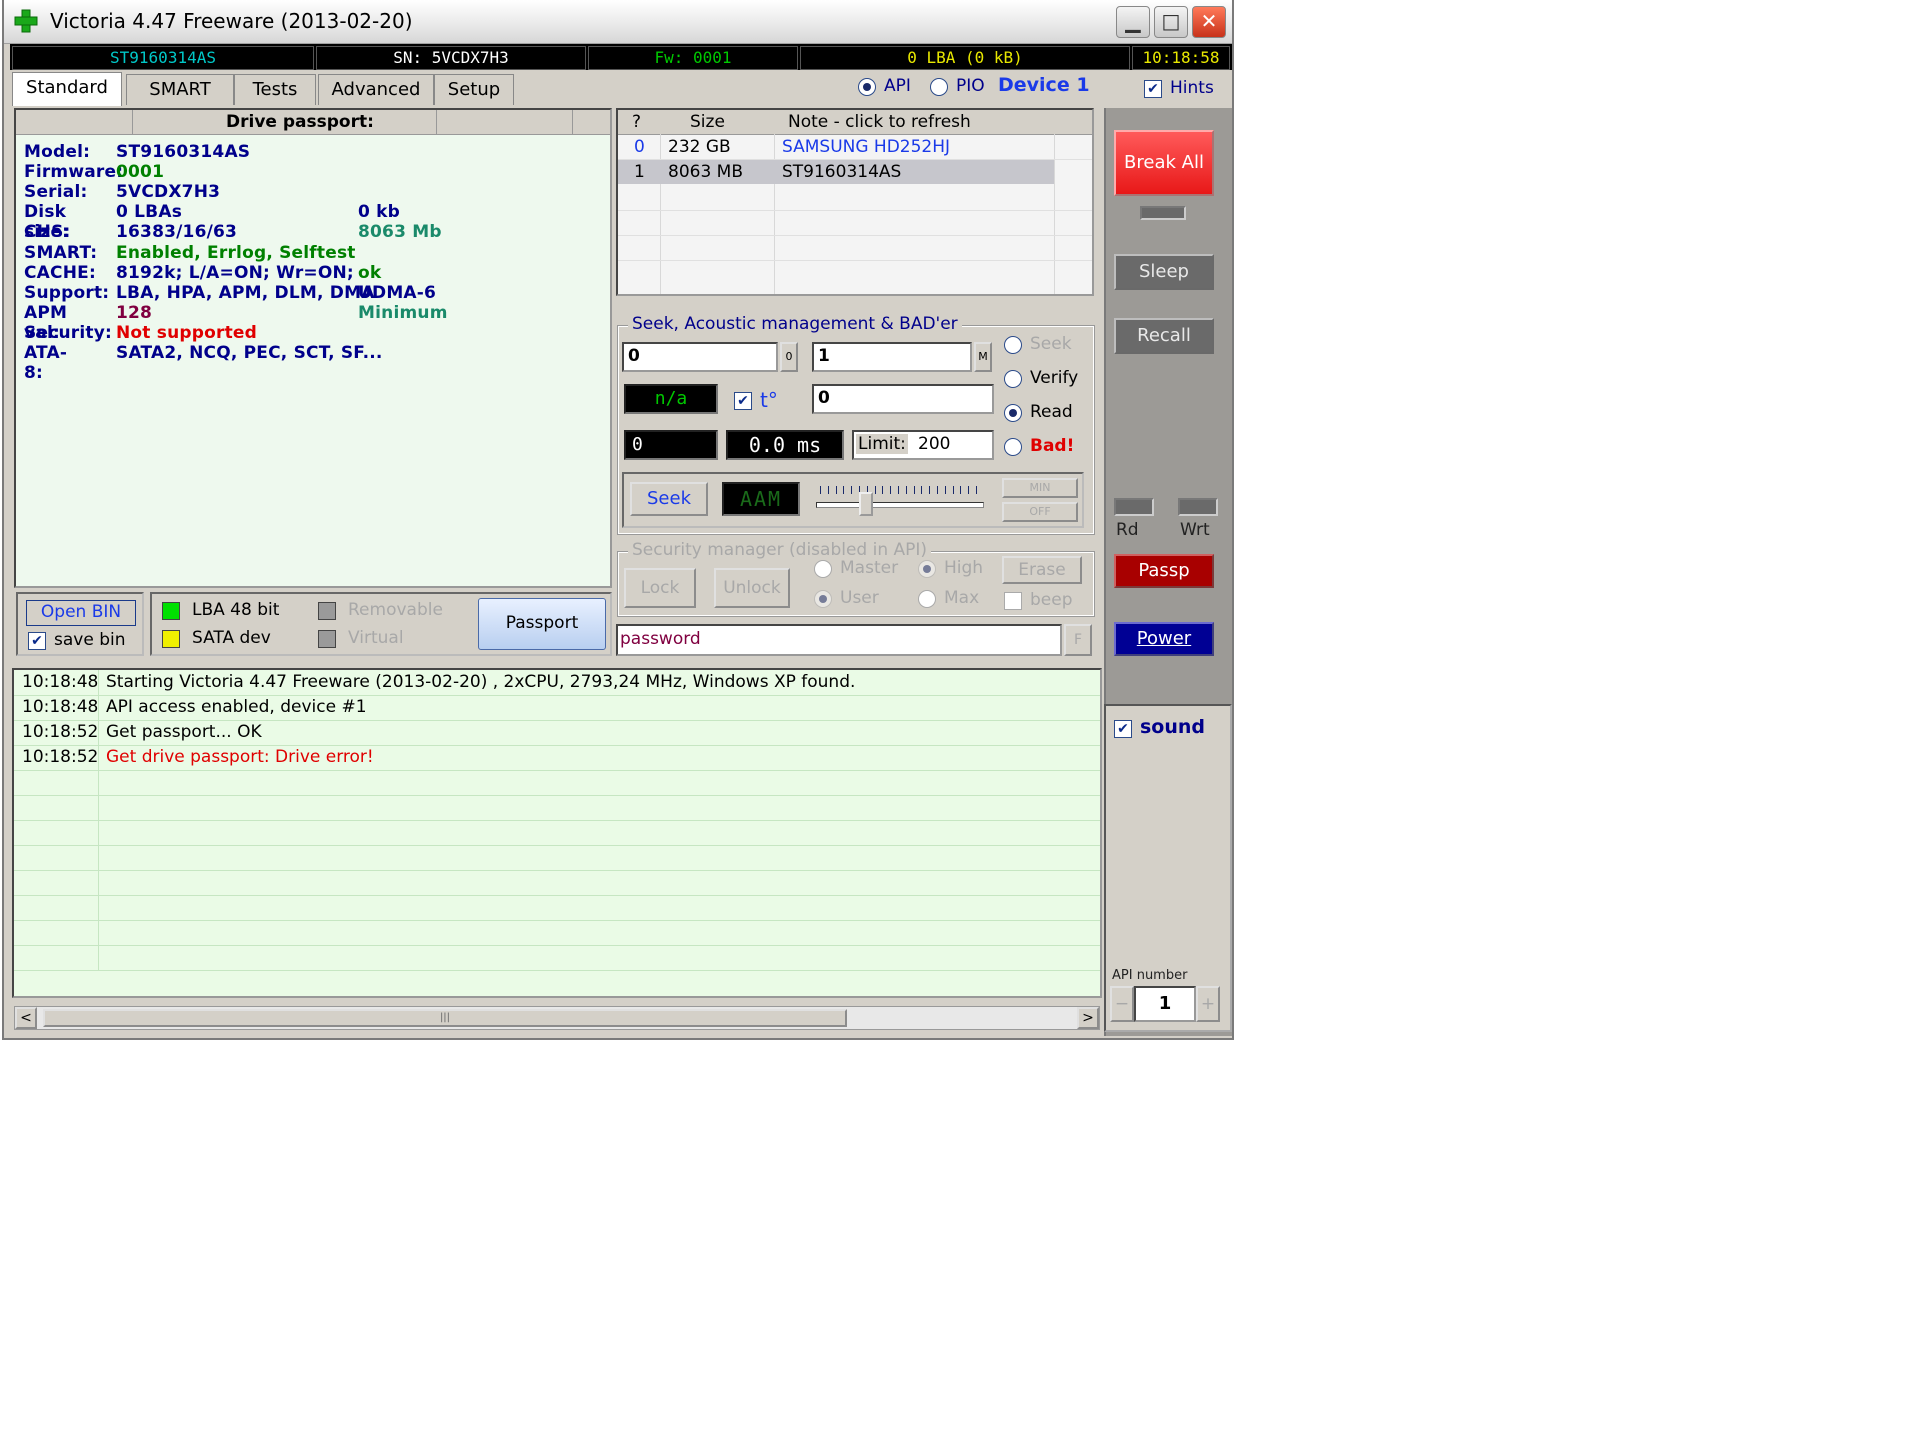 The height and width of the screenshot is (1440, 1930). What do you see at coordinates (1078, 640) in the screenshot?
I see `password-f-button: F` at bounding box center [1078, 640].